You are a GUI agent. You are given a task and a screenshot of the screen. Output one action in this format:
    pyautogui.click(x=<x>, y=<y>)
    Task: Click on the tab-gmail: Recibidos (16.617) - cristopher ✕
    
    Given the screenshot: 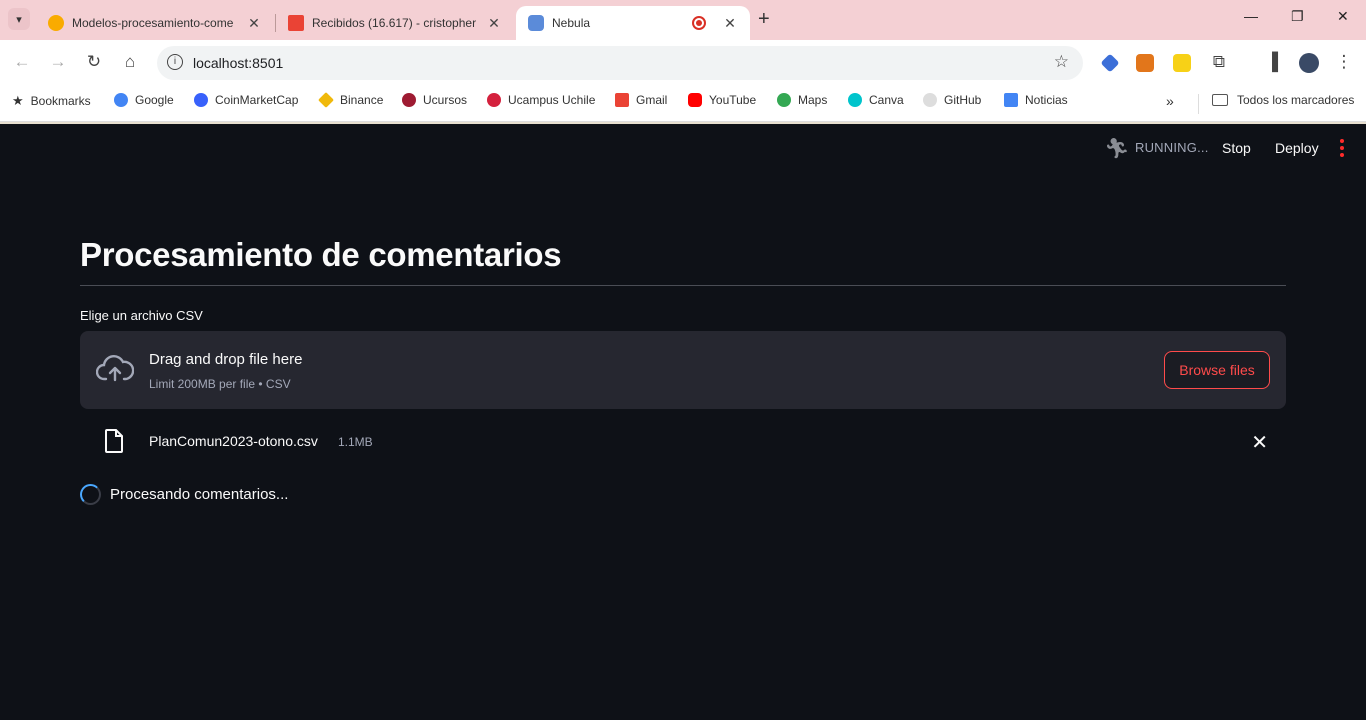 What is the action you would take?
    pyautogui.click(x=395, y=23)
    